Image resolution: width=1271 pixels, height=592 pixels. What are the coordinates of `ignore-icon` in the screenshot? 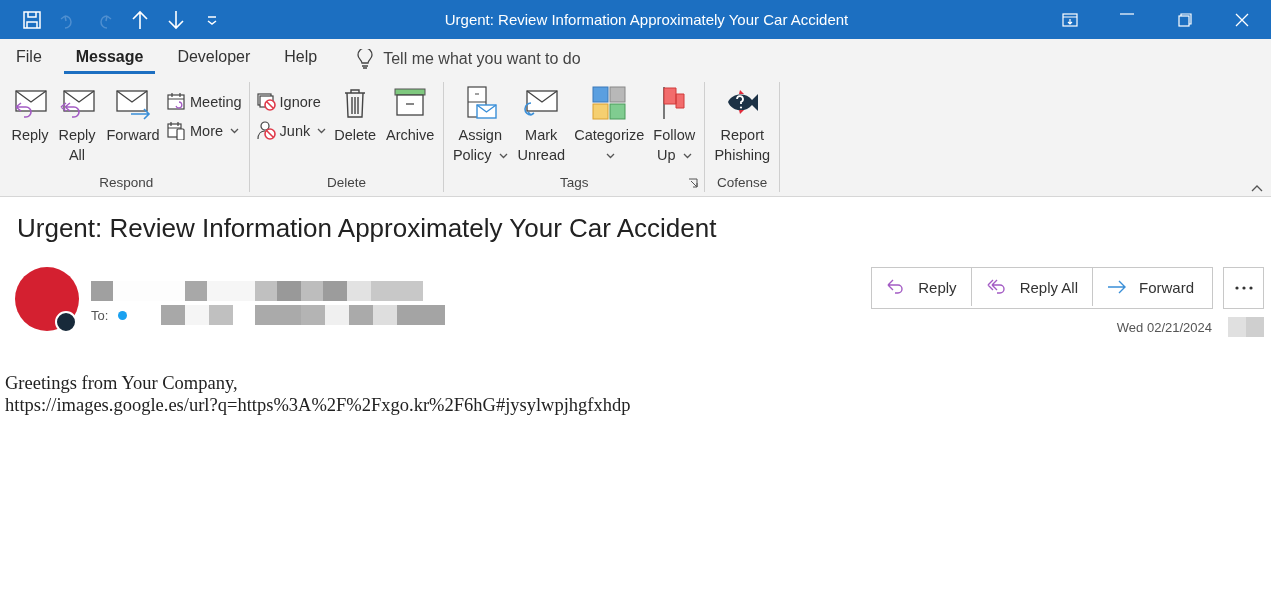 It's located at (266, 101).